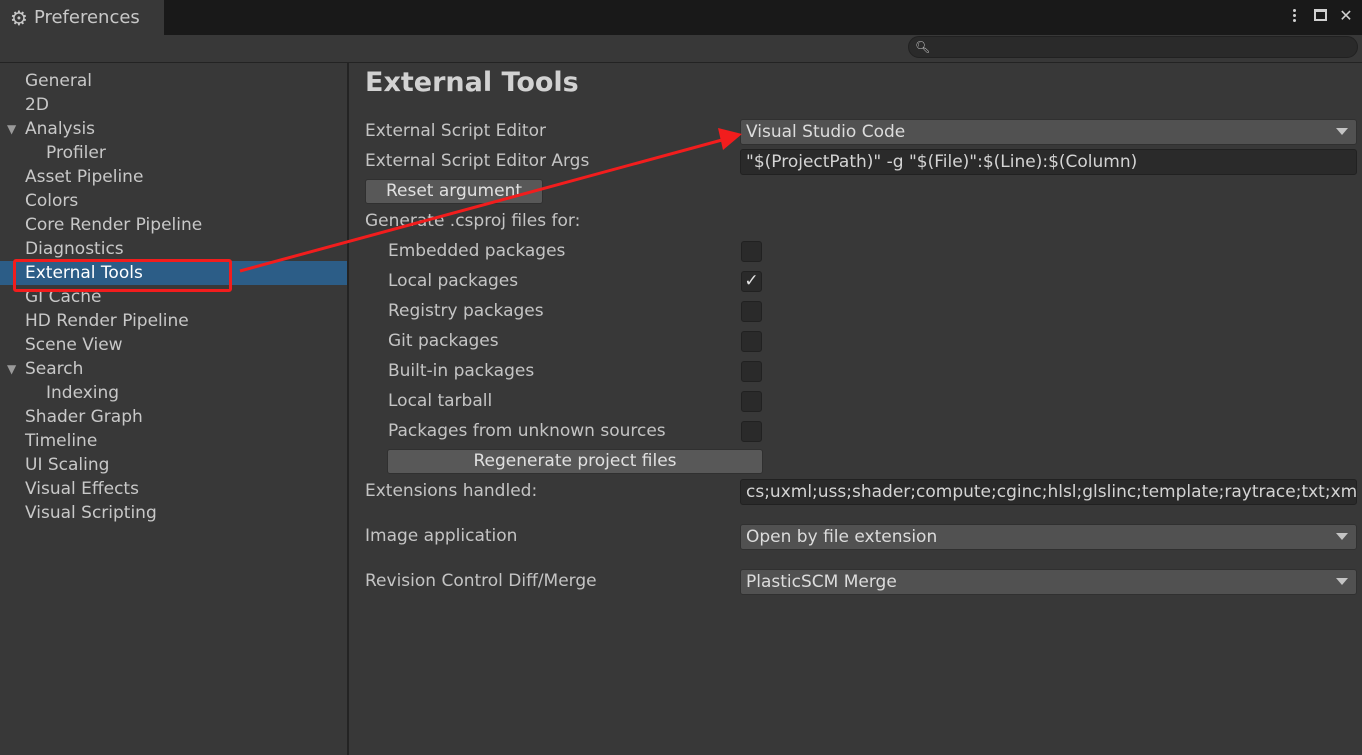  Describe the element at coordinates (751, 341) in the screenshot. I see `git-packages-checkbox` at that location.